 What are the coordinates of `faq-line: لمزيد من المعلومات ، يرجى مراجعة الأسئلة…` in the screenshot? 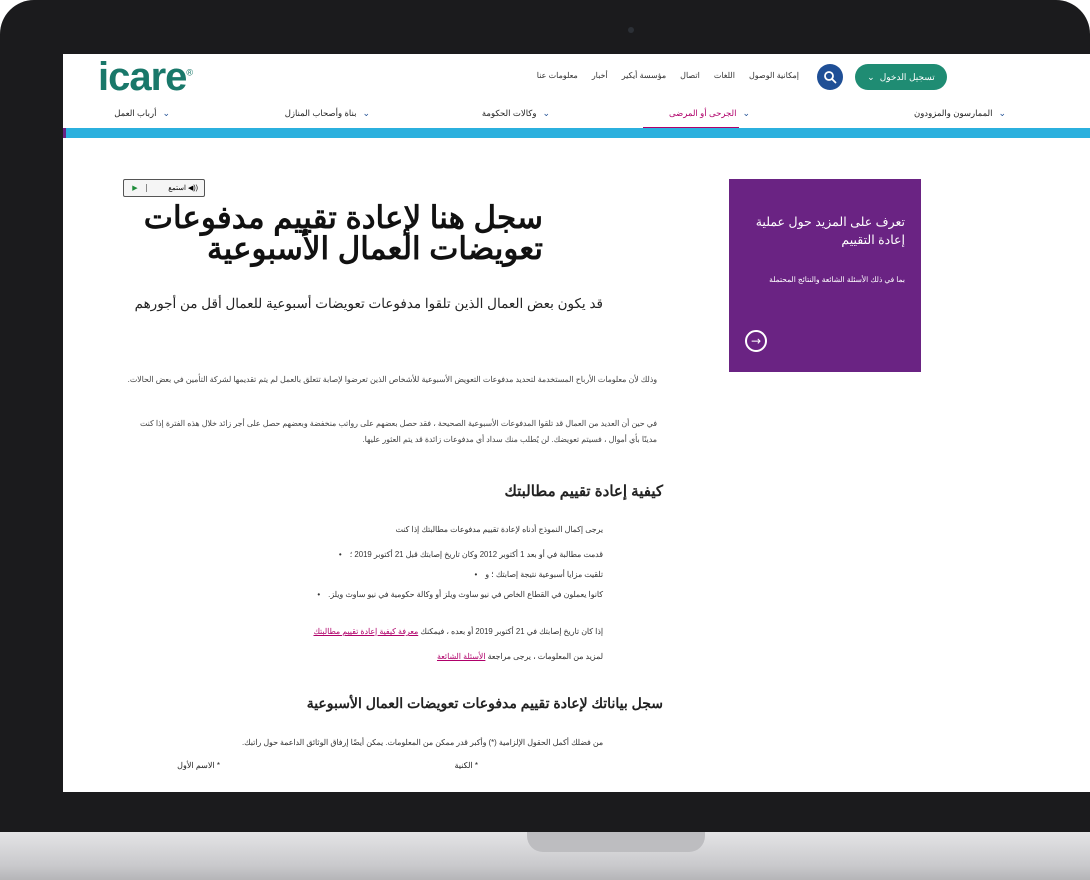 It's located at (363, 656).